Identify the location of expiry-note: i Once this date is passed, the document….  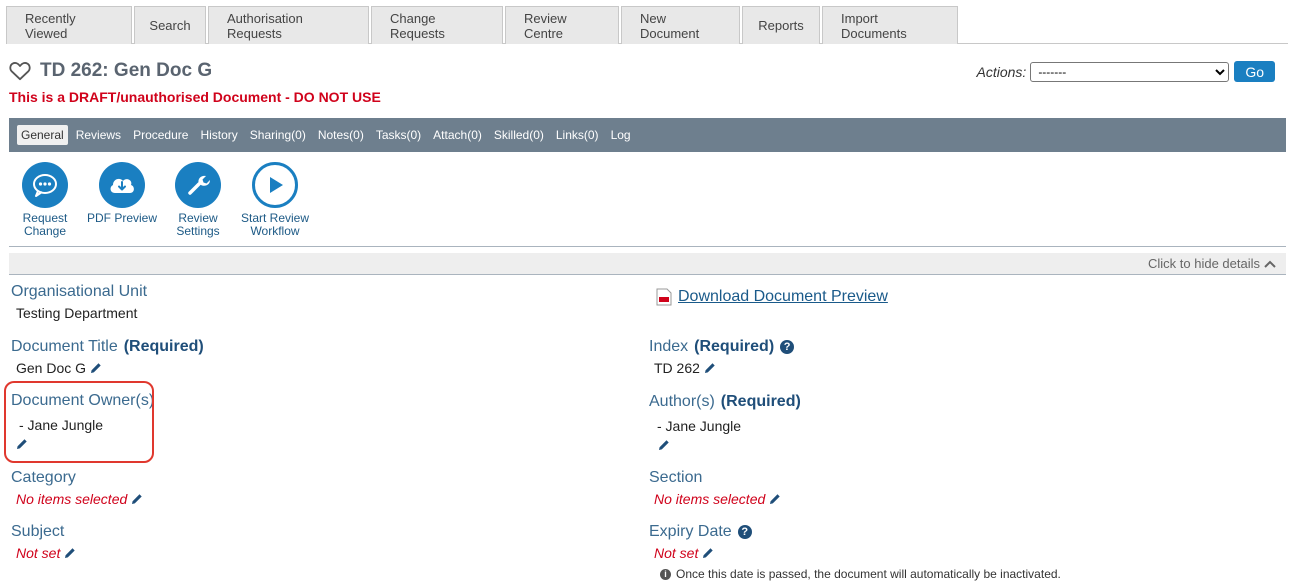
(860, 574).